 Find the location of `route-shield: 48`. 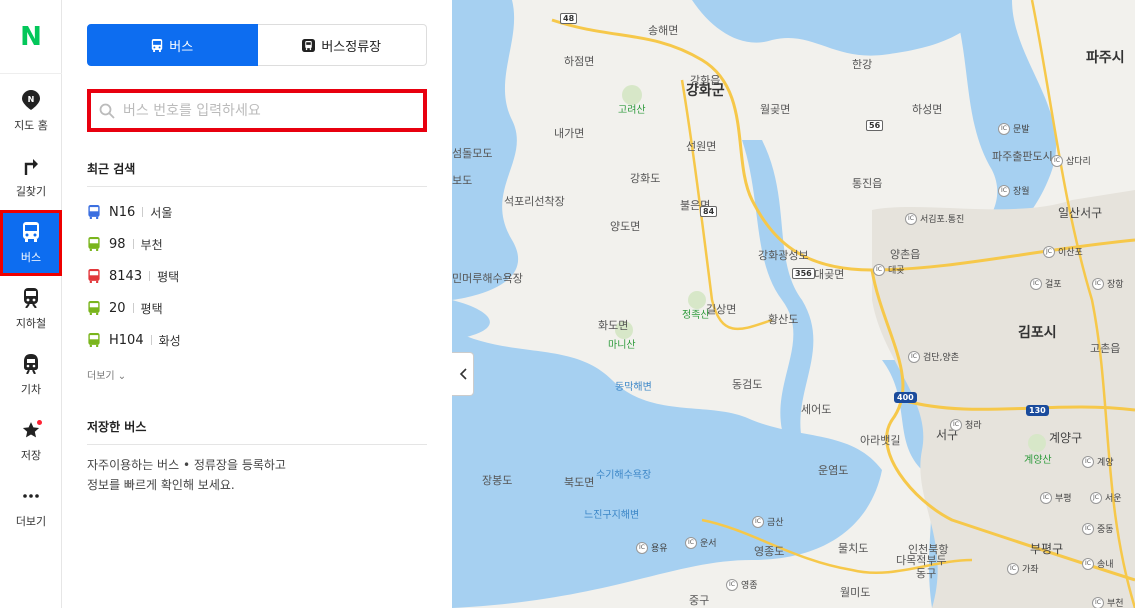

route-shield: 48 is located at coordinates (569, 18).